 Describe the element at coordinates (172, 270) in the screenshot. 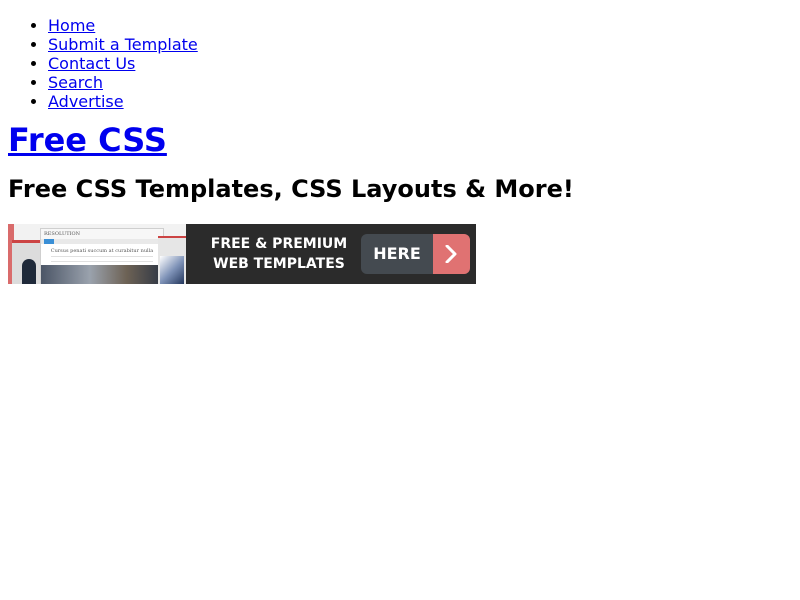

I see `preview-photo-right` at that location.